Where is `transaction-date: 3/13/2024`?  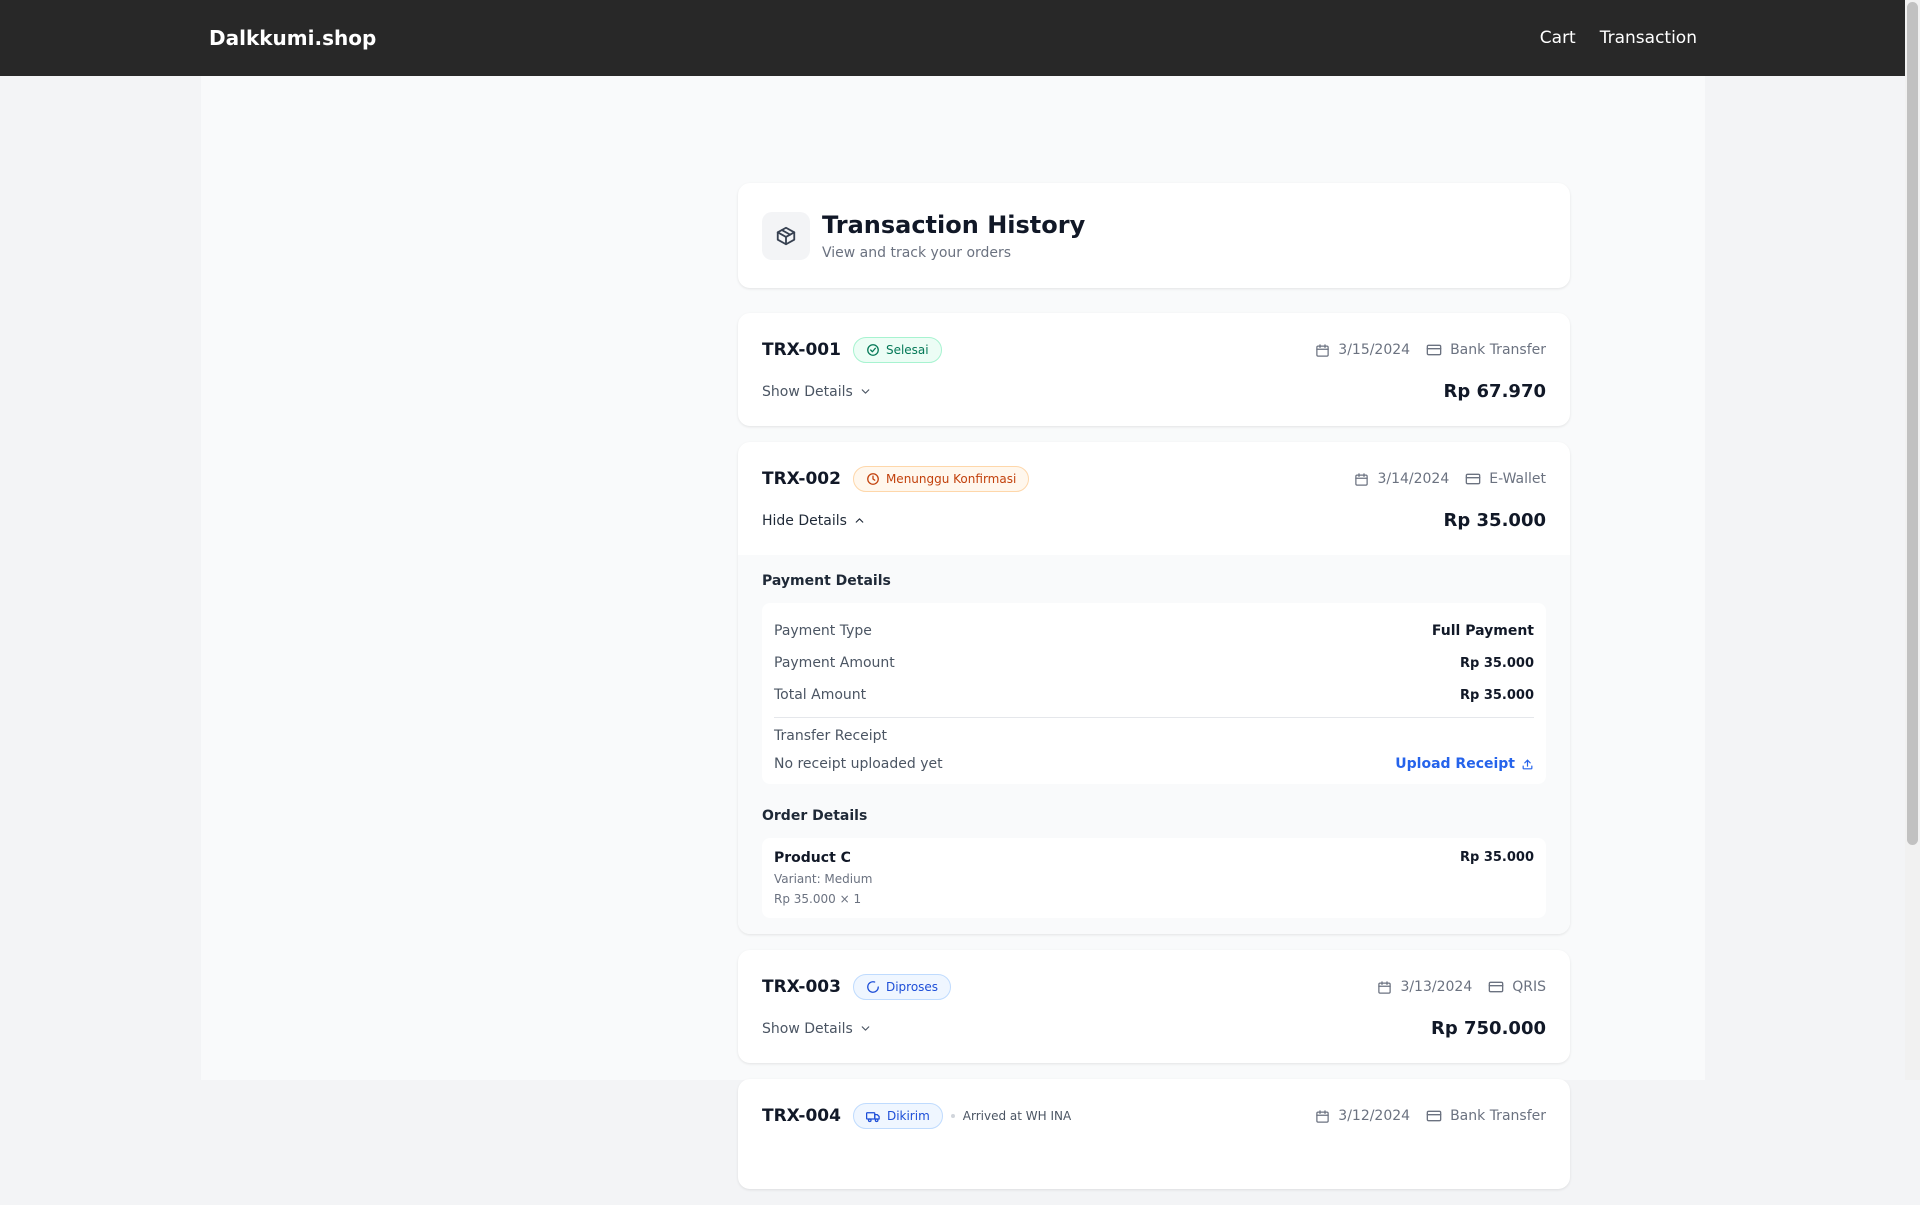
transaction-date: 3/13/2024 is located at coordinates (1424, 987).